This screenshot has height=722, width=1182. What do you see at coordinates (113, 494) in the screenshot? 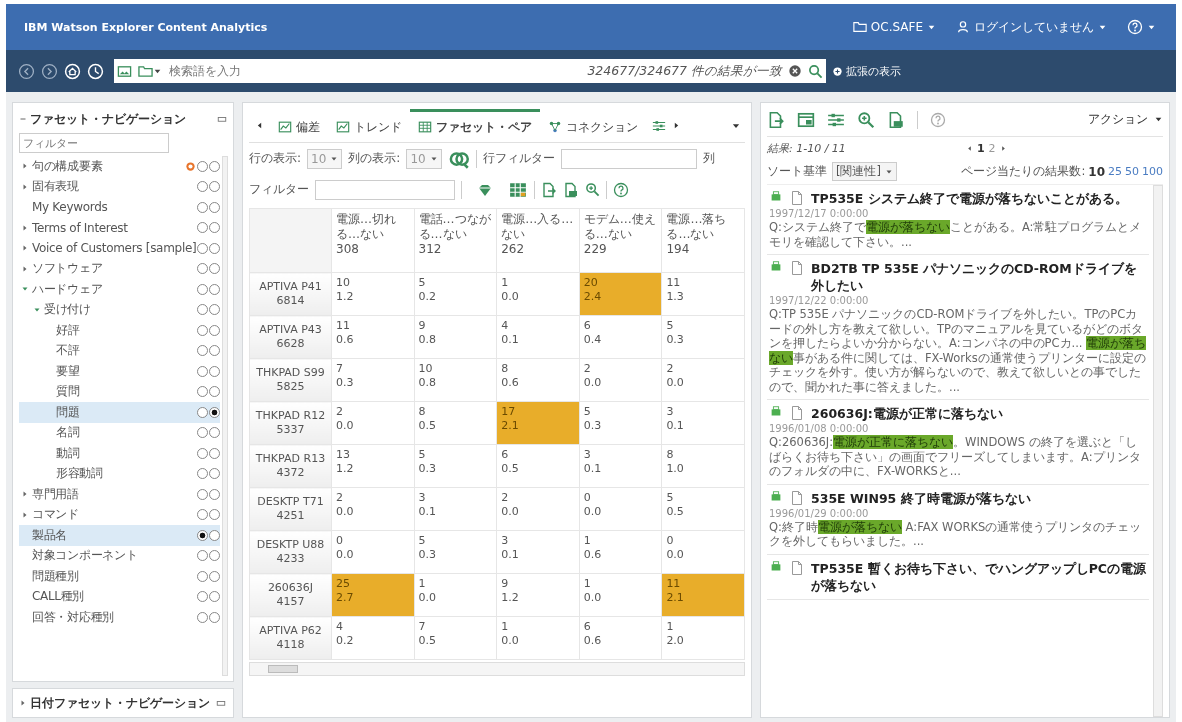
I see `facet-item: 専門用語` at bounding box center [113, 494].